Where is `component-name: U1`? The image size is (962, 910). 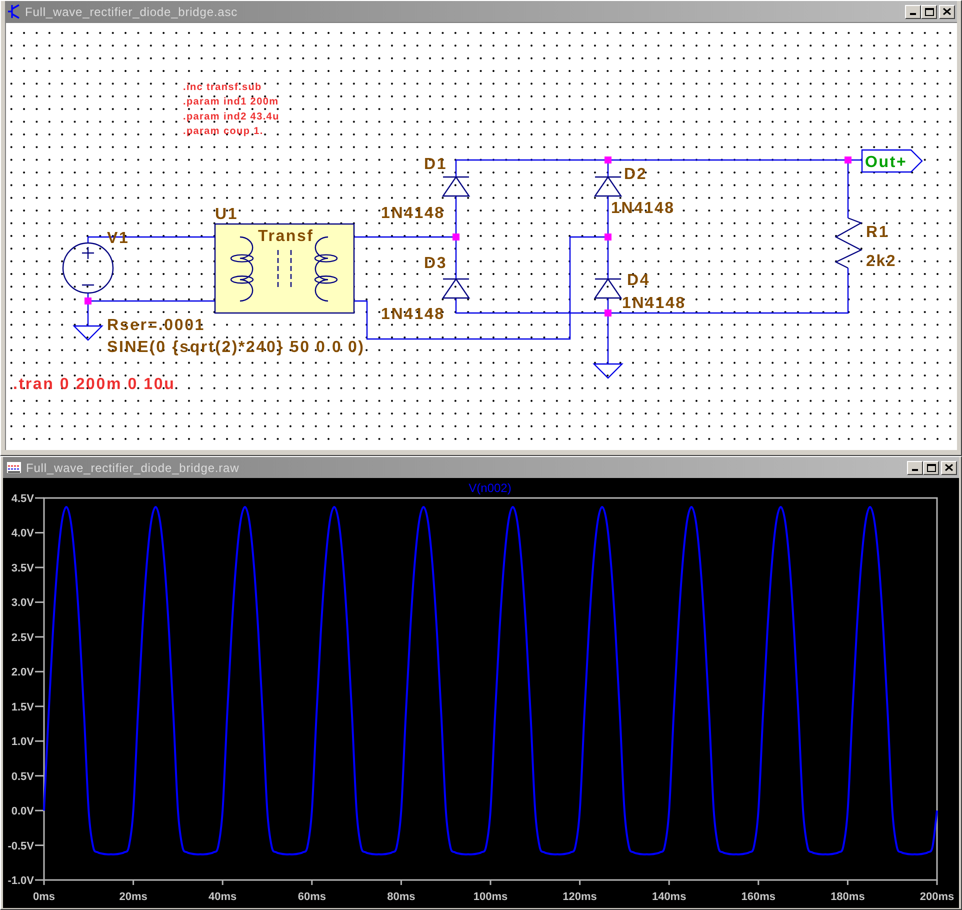 component-name: U1 is located at coordinates (226, 214).